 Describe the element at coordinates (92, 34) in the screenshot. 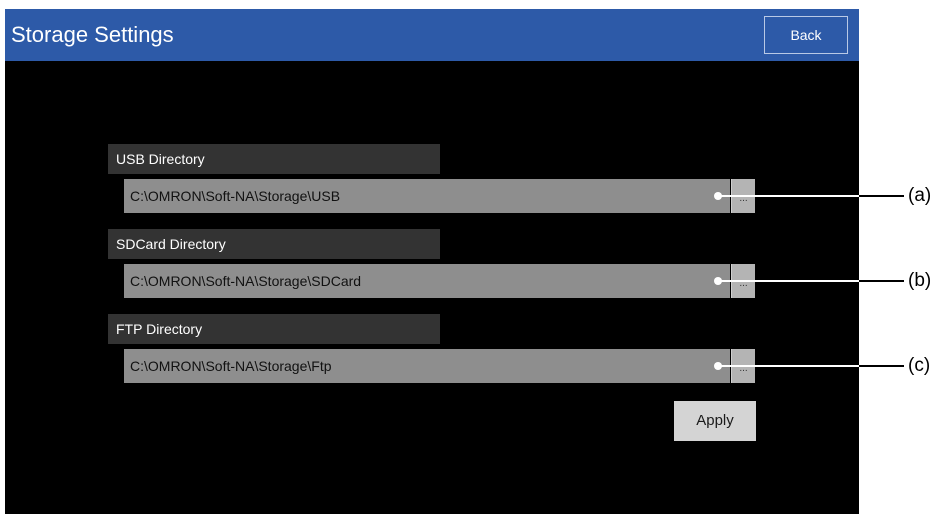

I see `page-title: Storage Settings` at that location.